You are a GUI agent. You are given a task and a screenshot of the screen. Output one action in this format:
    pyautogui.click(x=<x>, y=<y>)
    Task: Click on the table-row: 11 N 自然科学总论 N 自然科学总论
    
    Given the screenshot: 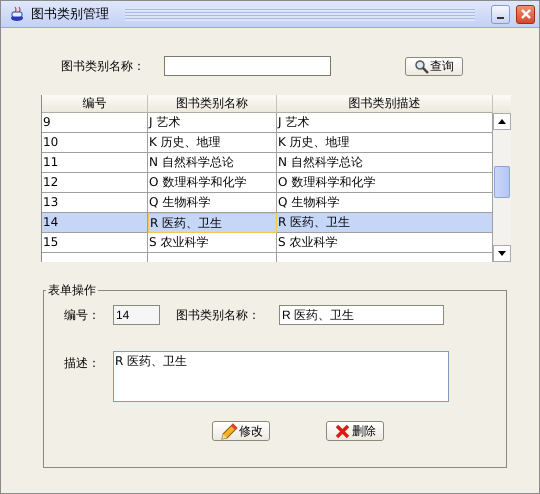 What is the action you would take?
    pyautogui.click(x=267, y=163)
    